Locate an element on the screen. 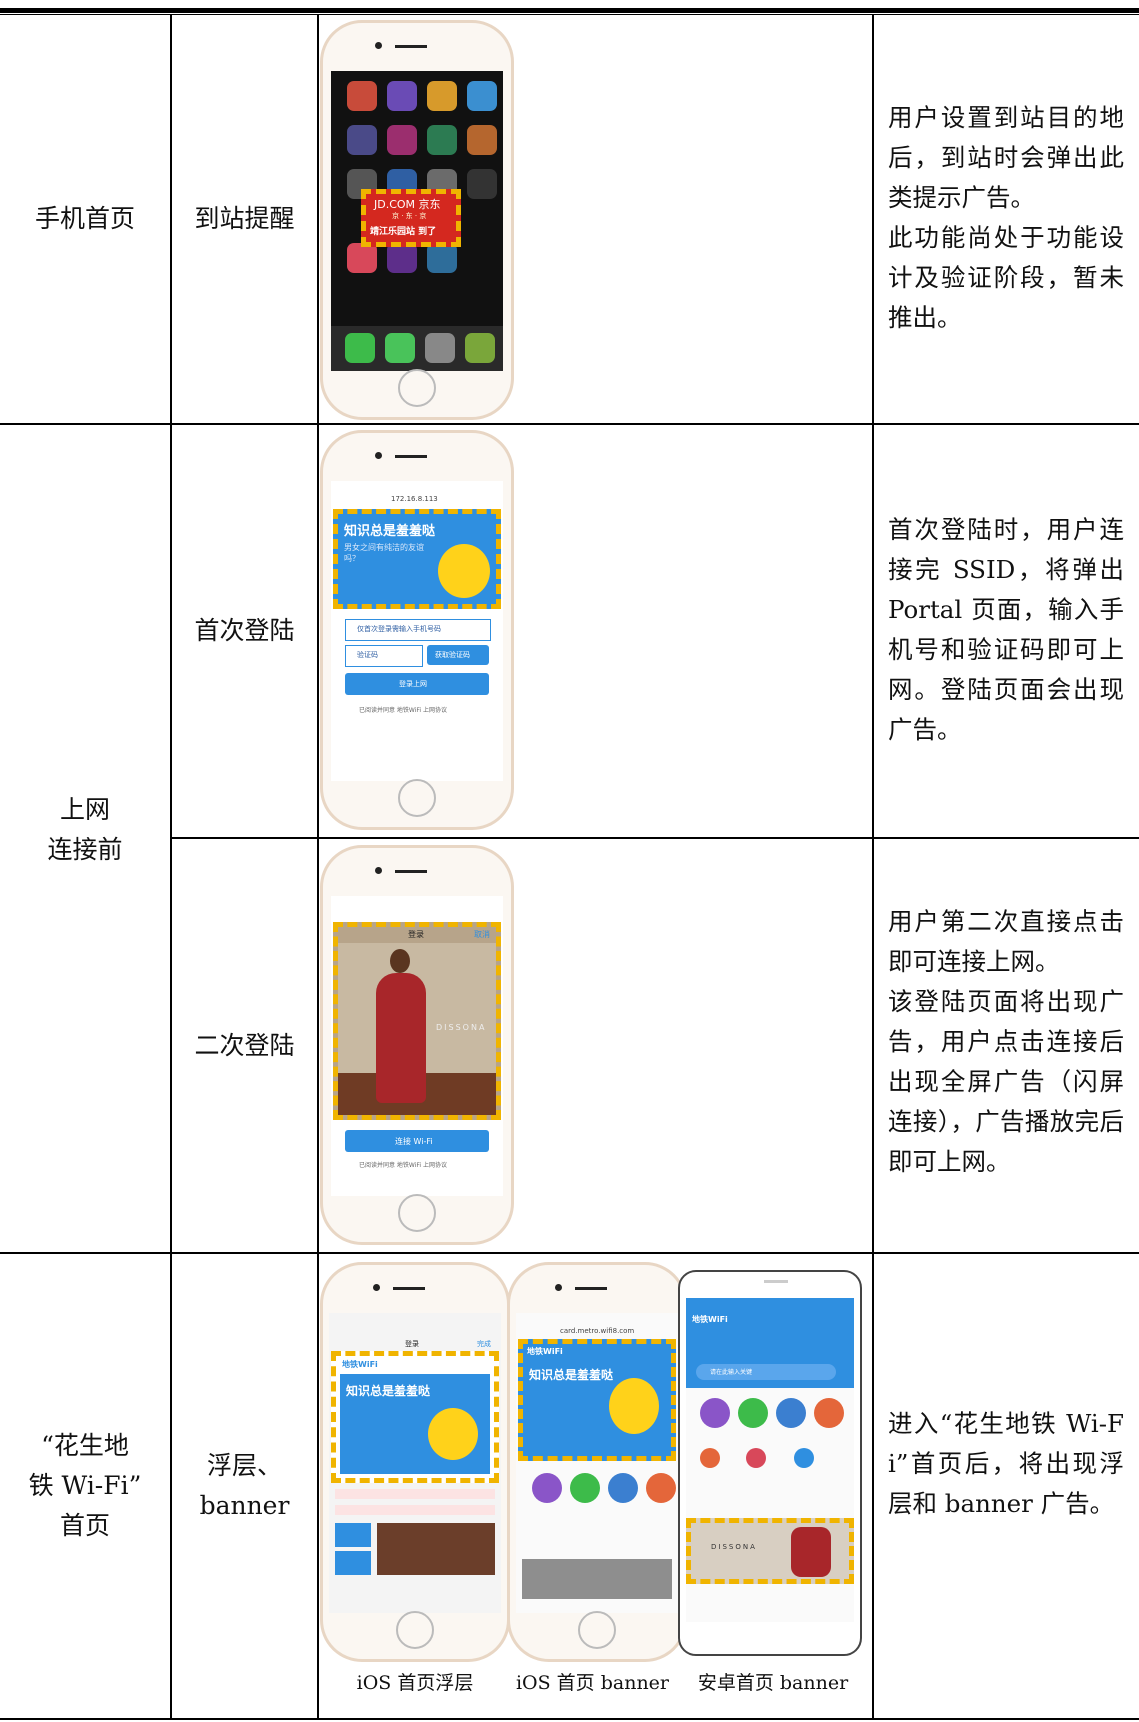 This screenshot has width=1139, height=1722. get-code-button: 获取验证码 is located at coordinates (458, 655).